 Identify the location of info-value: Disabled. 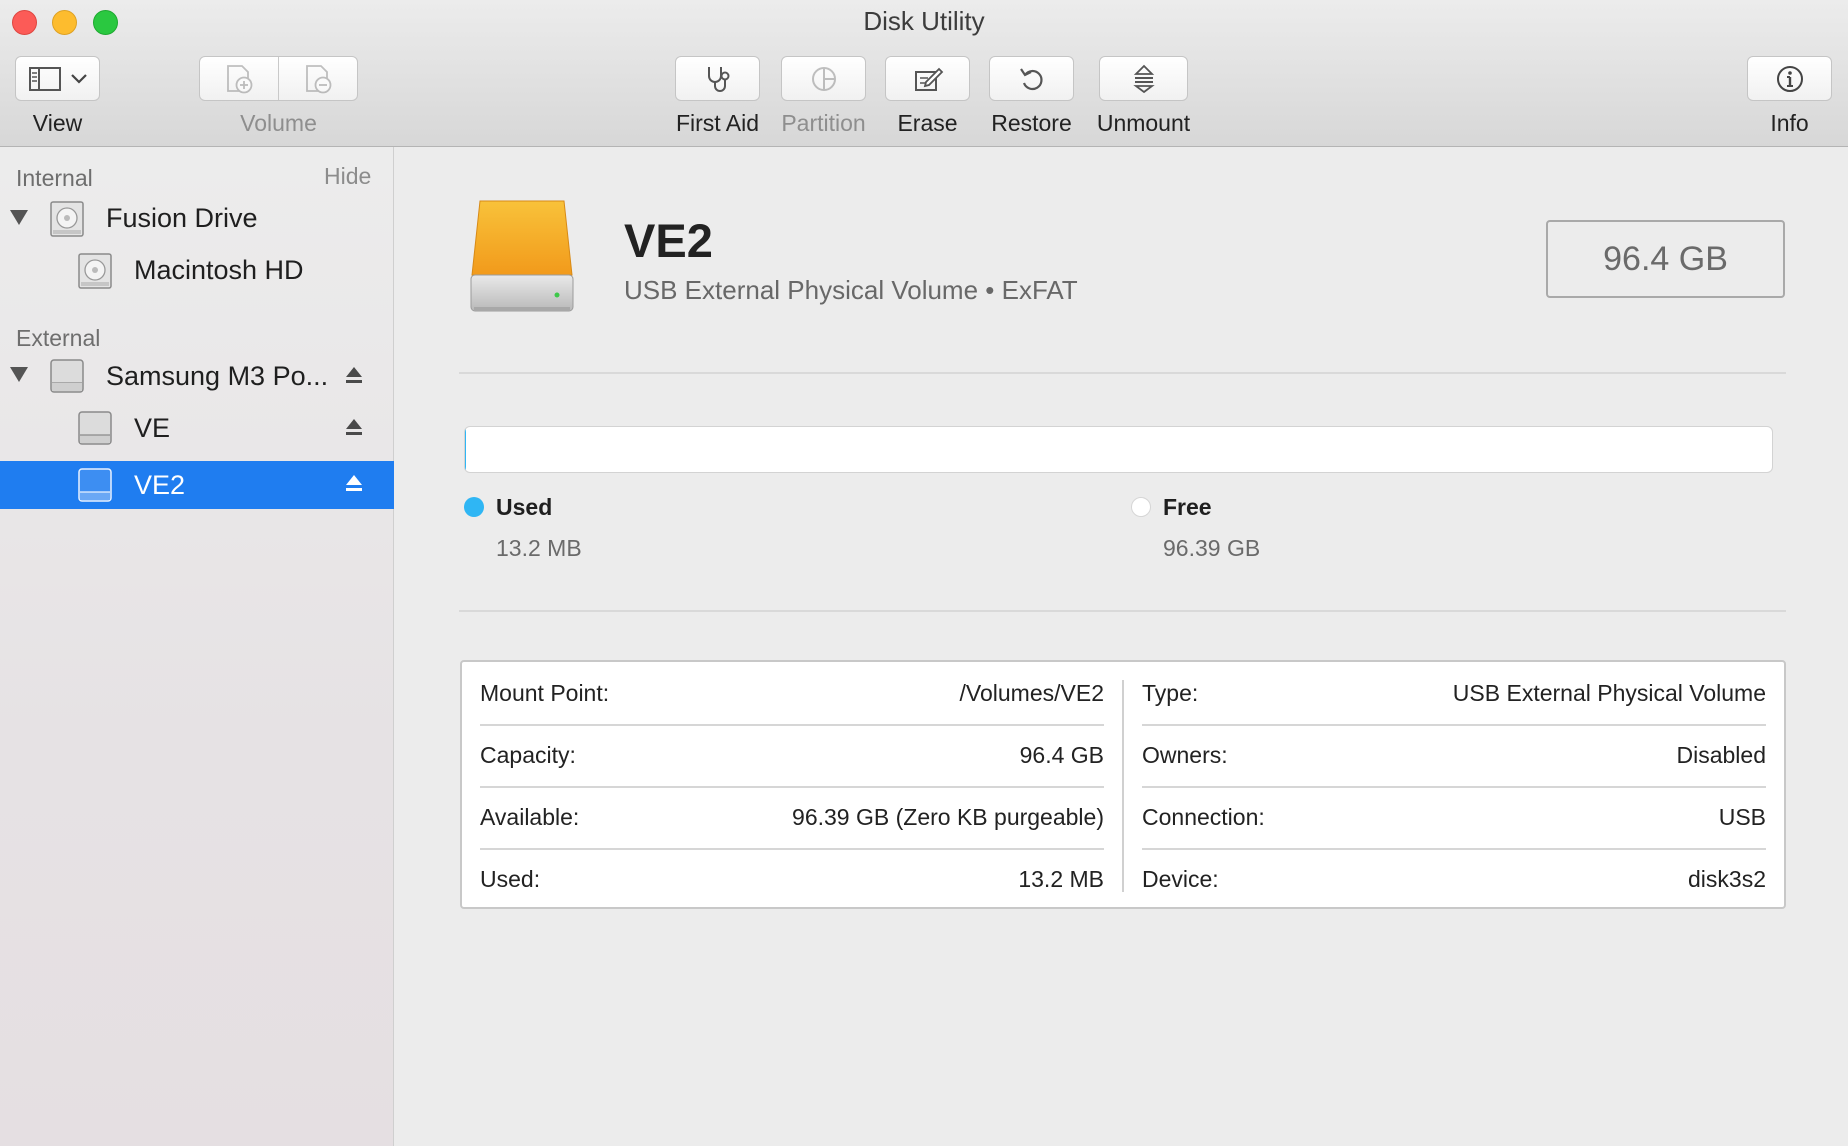
(1721, 755).